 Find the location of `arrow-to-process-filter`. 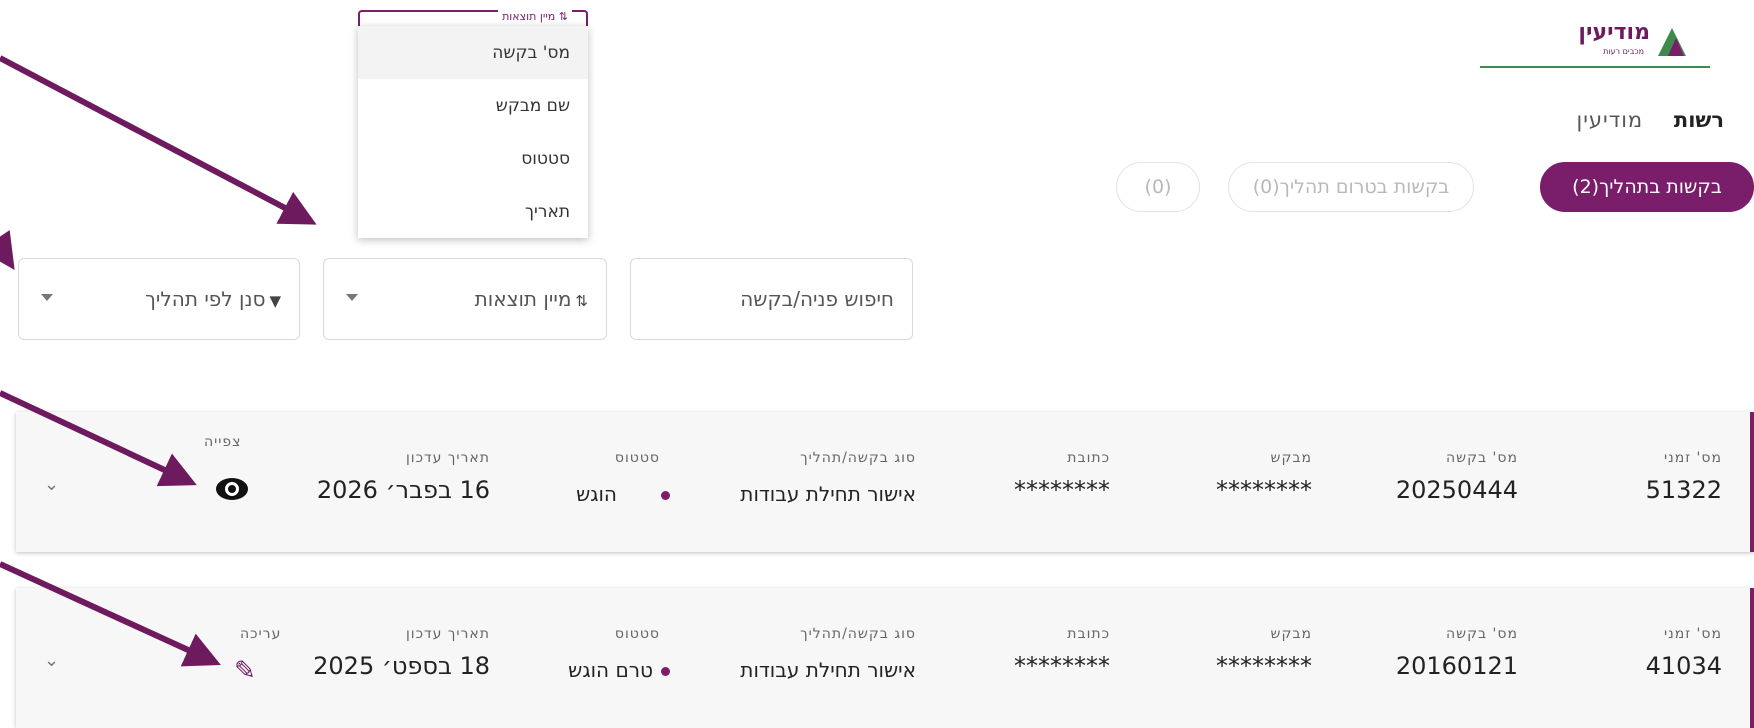

arrow-to-process-filter is located at coordinates (7, 250).